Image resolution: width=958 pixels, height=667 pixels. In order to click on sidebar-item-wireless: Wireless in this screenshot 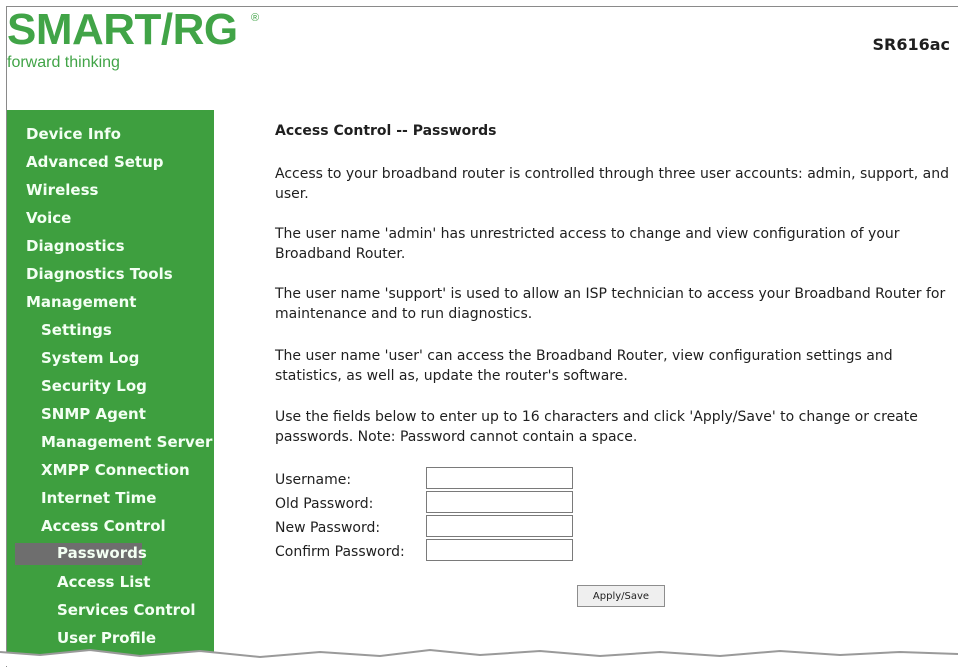, I will do `click(62, 190)`.